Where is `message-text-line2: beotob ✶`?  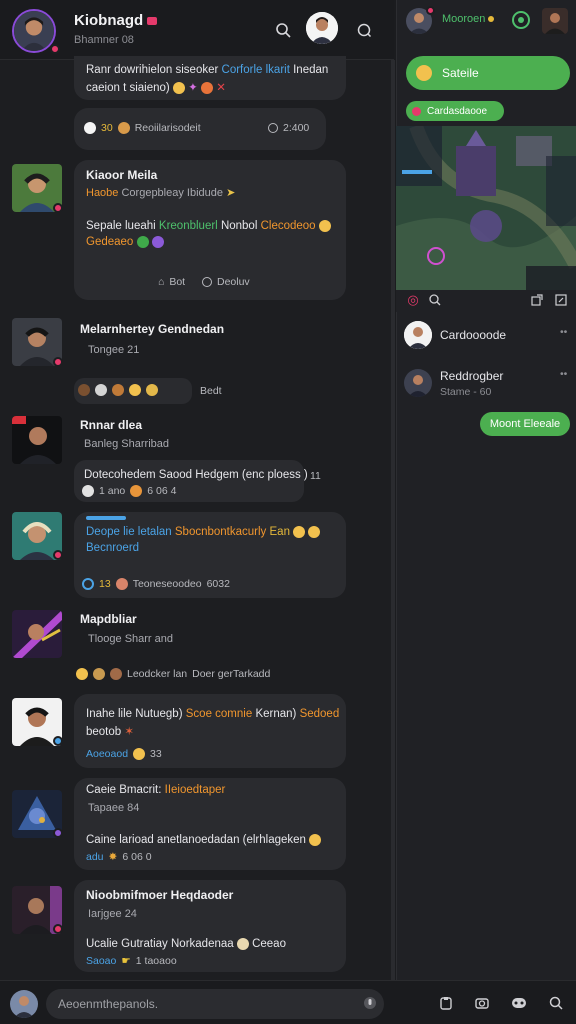
message-text-line2: beotob ✶ is located at coordinates (110, 731).